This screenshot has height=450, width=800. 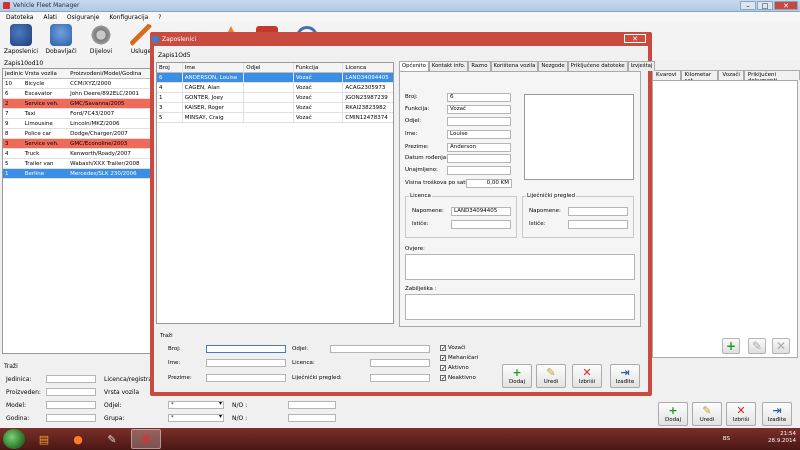 What do you see at coordinates (14, 439) in the screenshot?
I see `start-button` at bounding box center [14, 439].